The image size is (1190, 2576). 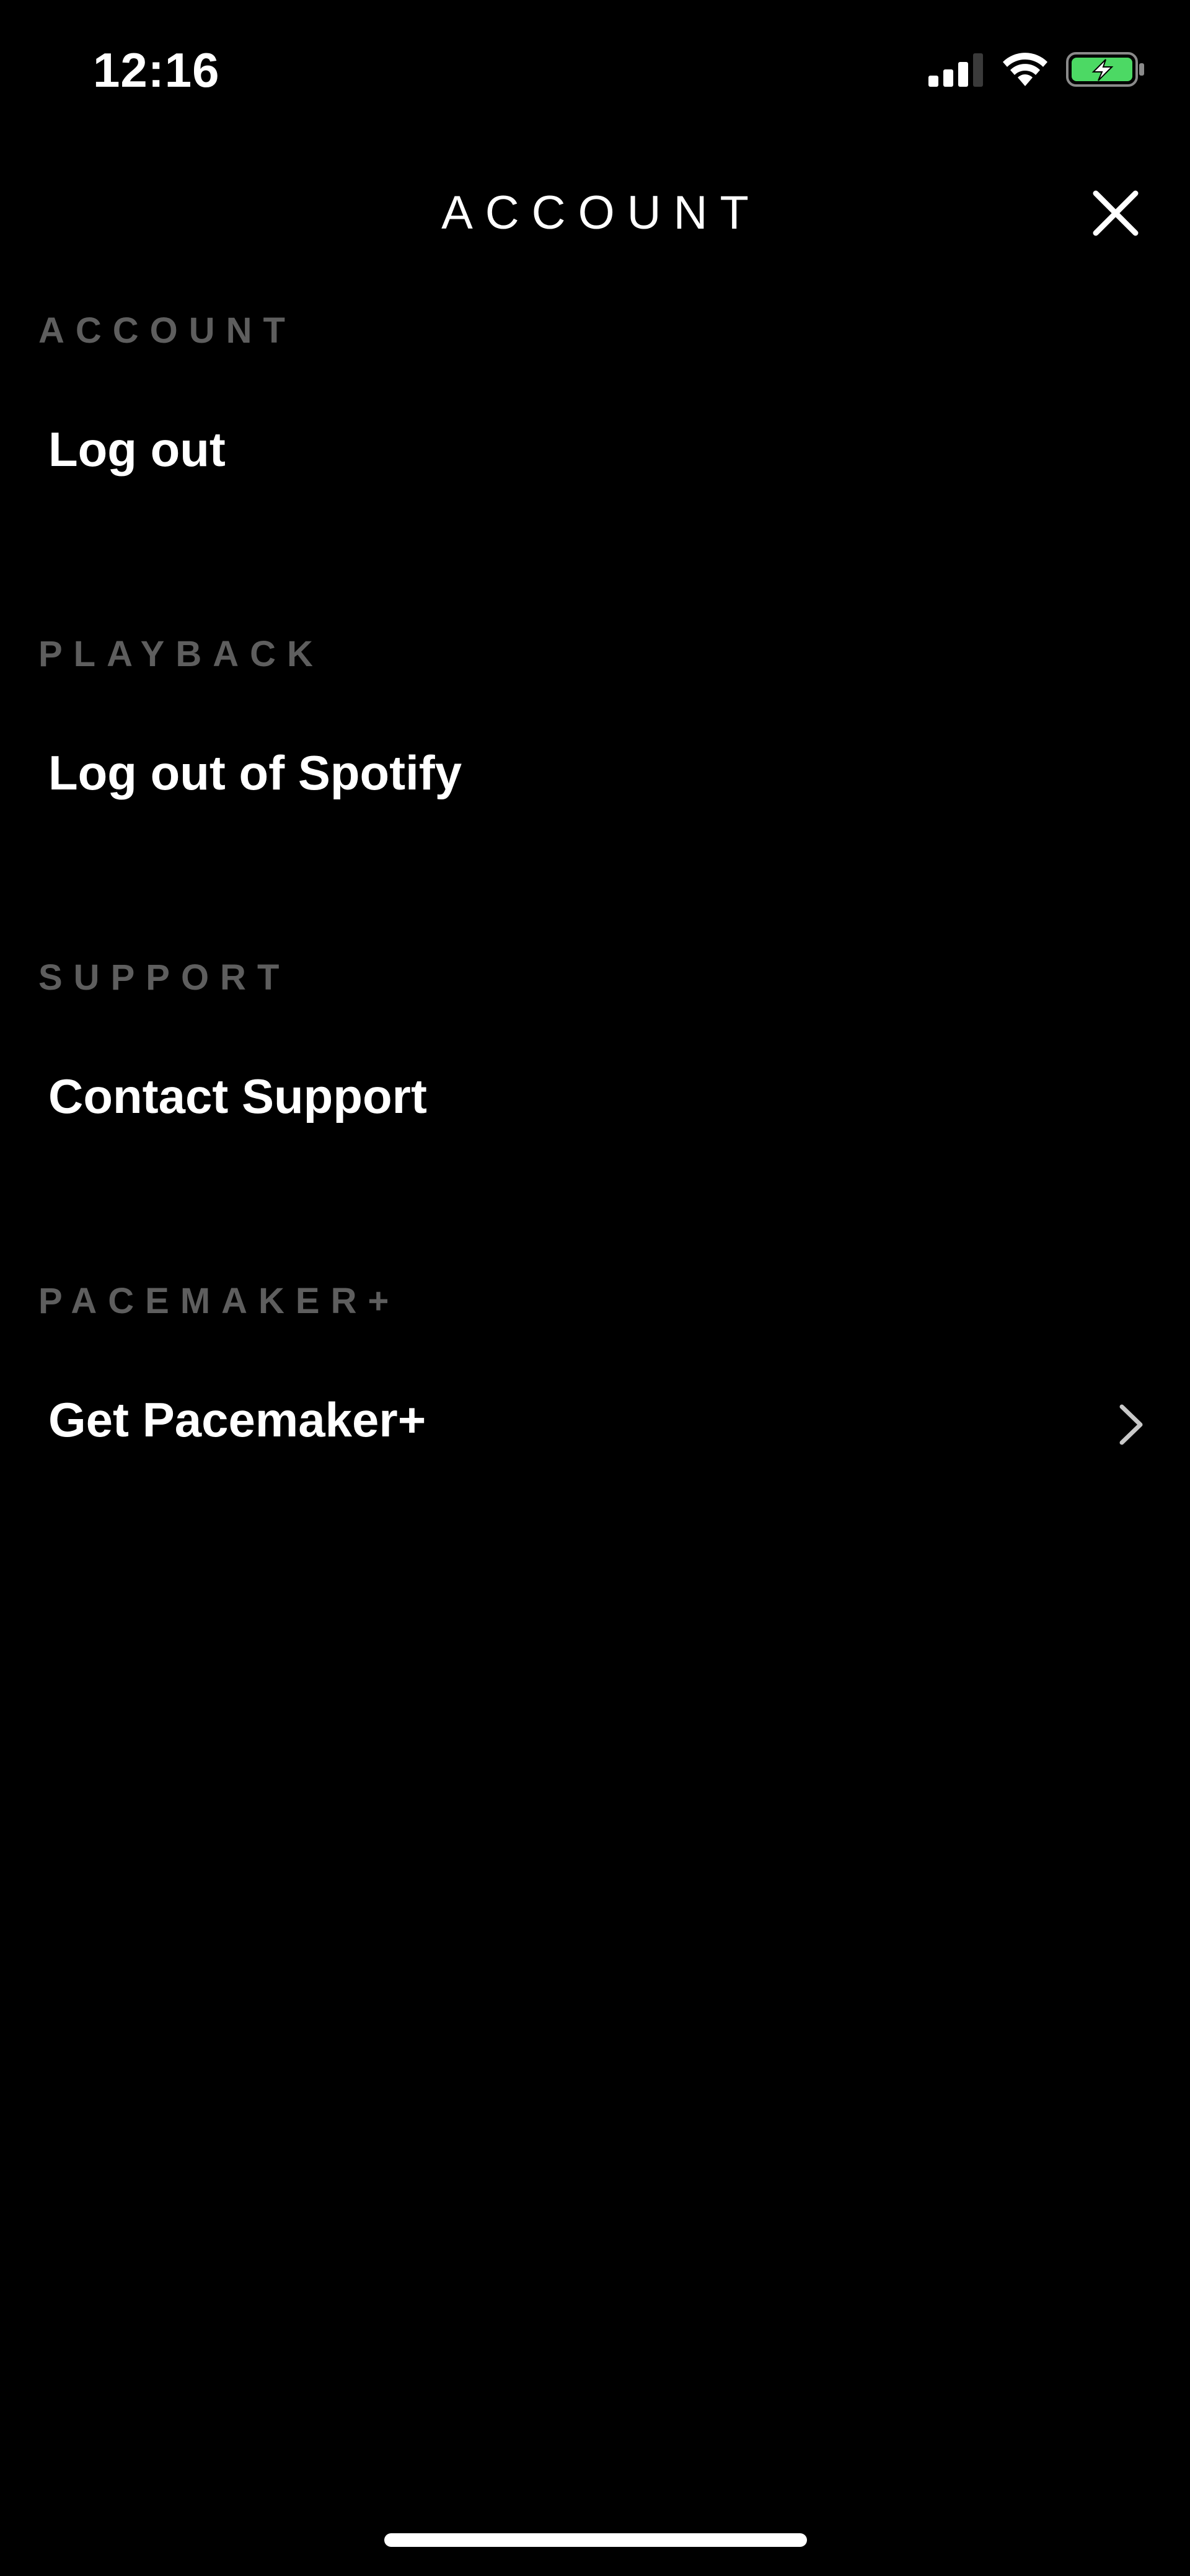 What do you see at coordinates (1105, 70) in the screenshot?
I see `battery-charging-icon` at bounding box center [1105, 70].